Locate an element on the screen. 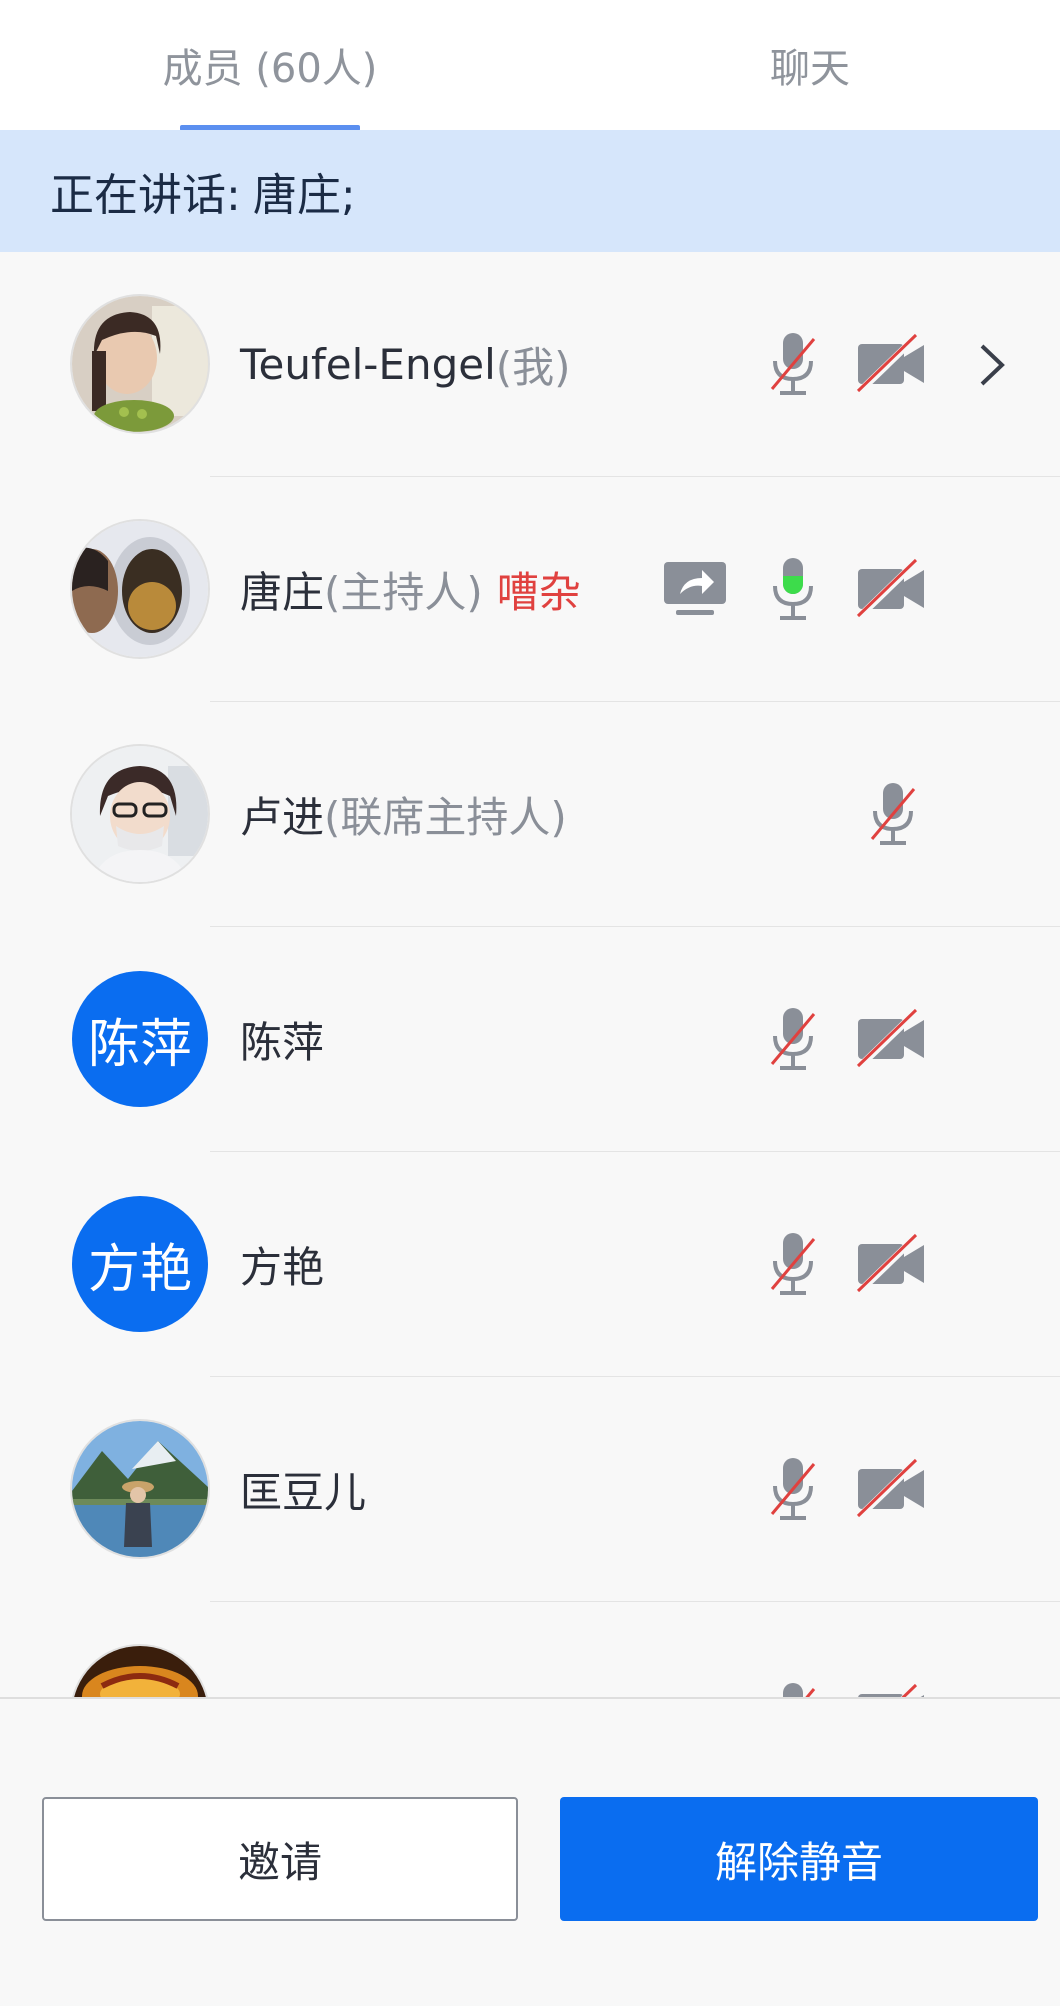 The image size is (1060, 2006). member-name: 唐庄 (主持人) 嘈杂 is located at coordinates (410, 589).